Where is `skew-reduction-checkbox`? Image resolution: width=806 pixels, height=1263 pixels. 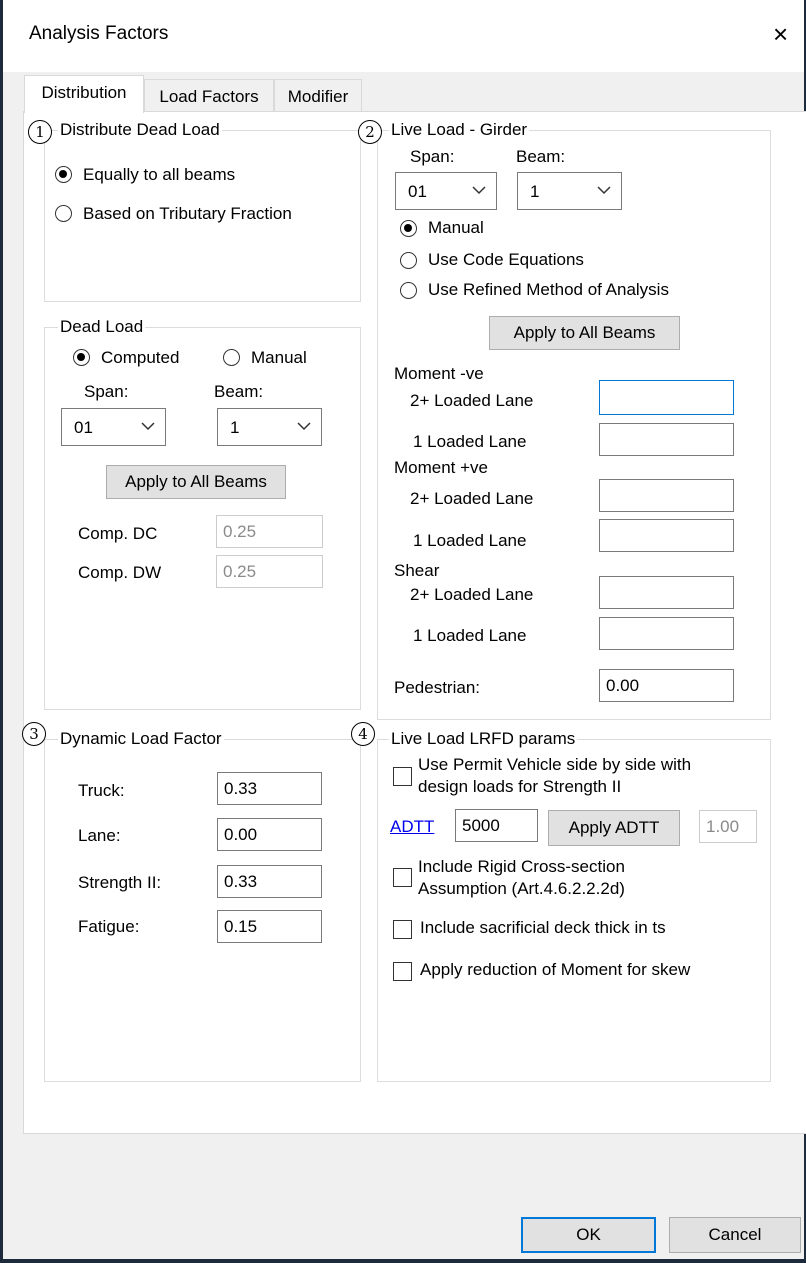 skew-reduction-checkbox is located at coordinates (402, 971).